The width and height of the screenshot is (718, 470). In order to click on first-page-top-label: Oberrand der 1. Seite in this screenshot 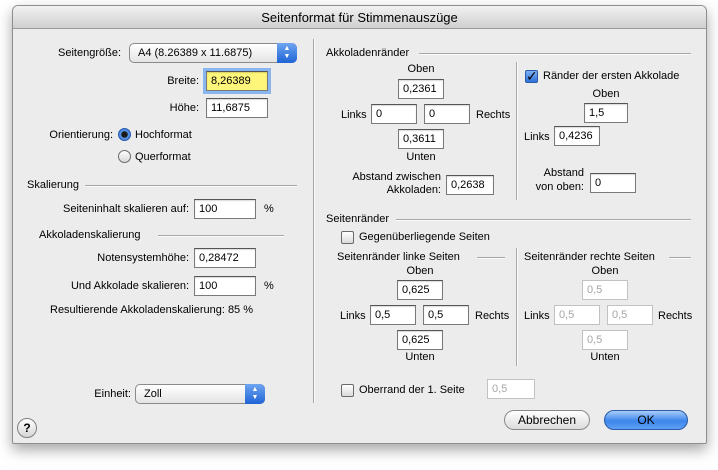, I will do `click(412, 390)`.